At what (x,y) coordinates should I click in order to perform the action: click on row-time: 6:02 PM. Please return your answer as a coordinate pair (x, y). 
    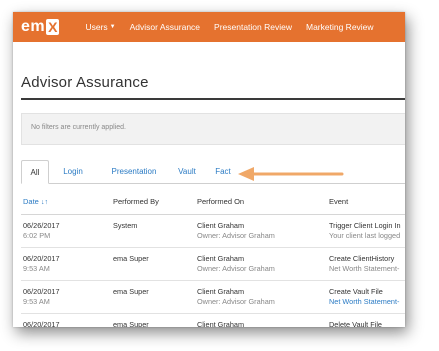
    Looking at the image, I should click on (37, 235).